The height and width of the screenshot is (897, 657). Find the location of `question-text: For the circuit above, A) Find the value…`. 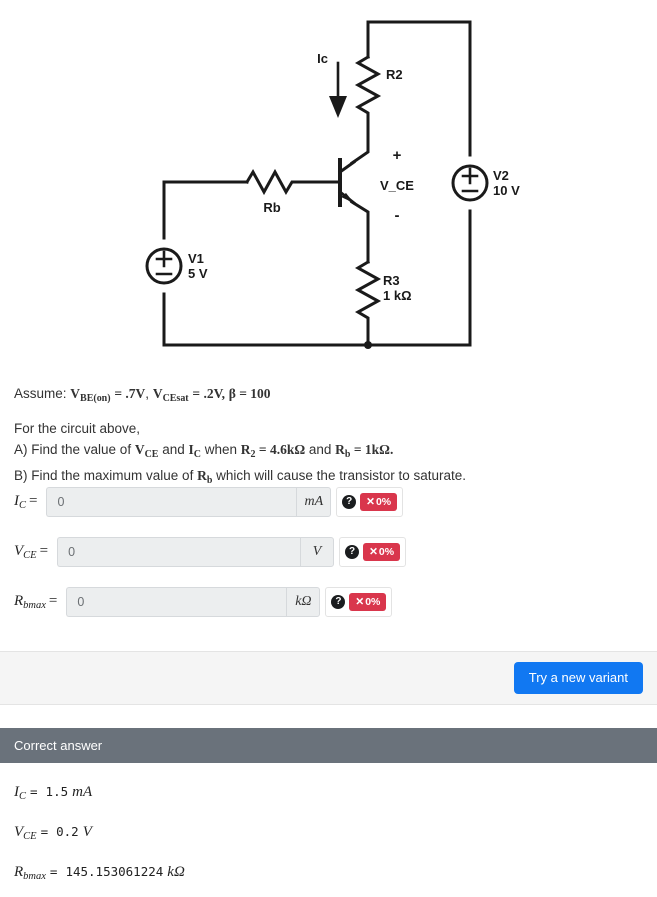

question-text: For the circuit above, A) Find the value… is located at coordinates (329, 454).